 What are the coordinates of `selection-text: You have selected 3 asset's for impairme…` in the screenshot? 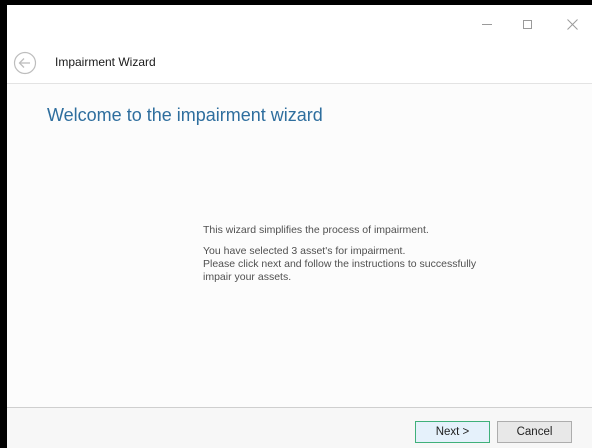 It's located at (353, 264).